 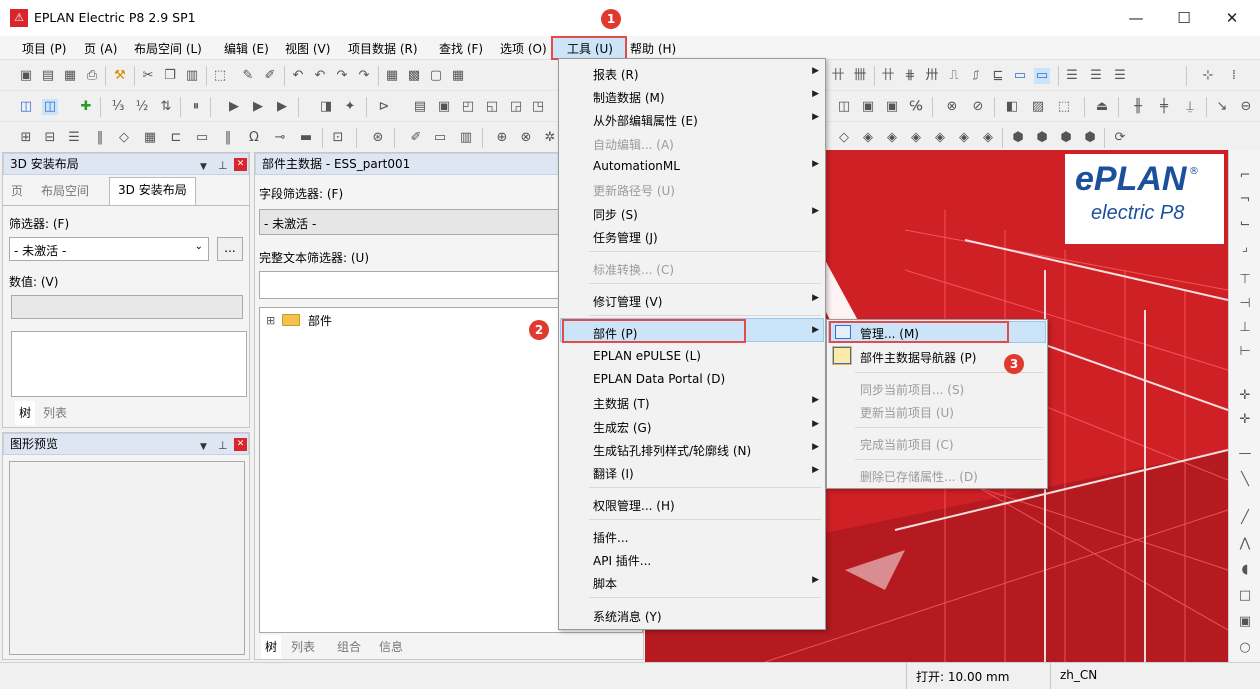 What do you see at coordinates (1245, 454) in the screenshot?
I see `line3-icon: —` at bounding box center [1245, 454].